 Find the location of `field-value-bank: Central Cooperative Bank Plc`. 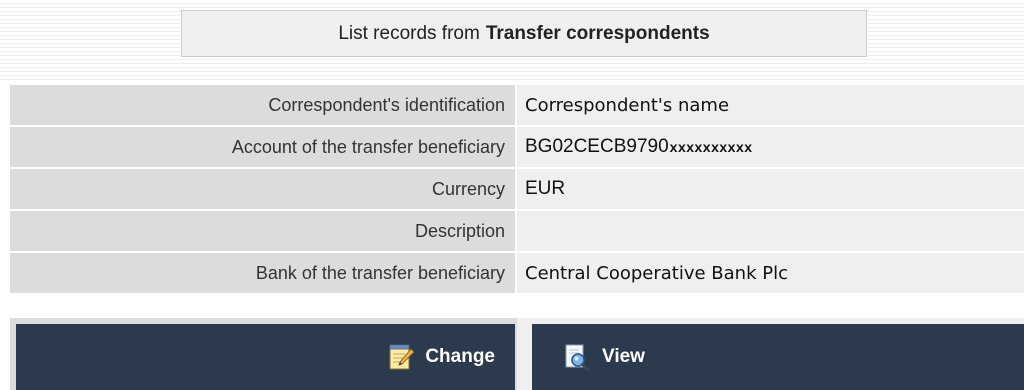

field-value-bank: Central Cooperative Bank Plc is located at coordinates (770, 273).